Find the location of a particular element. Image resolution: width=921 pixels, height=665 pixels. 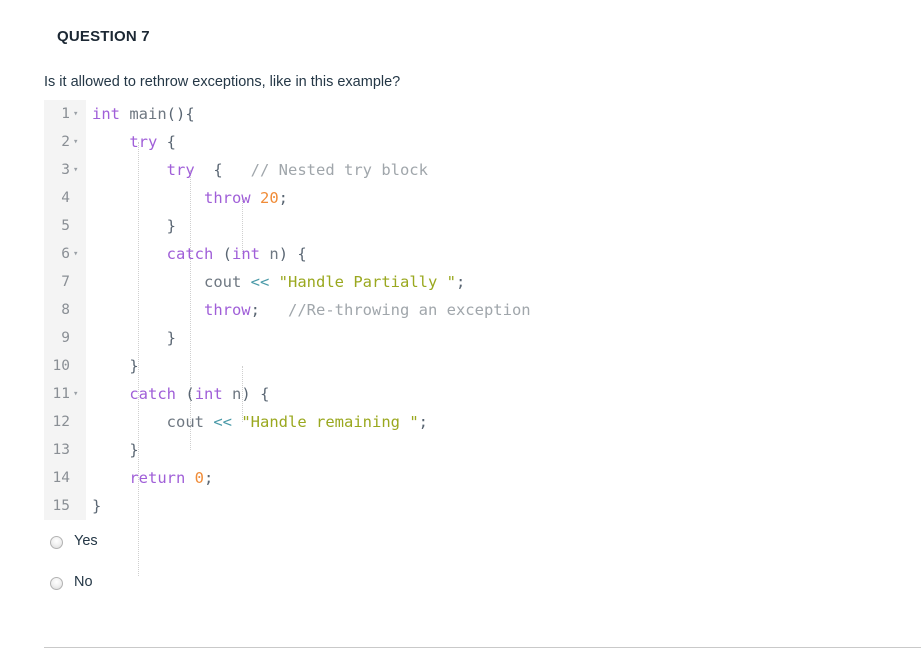

line-number: 6 is located at coordinates (65, 254).